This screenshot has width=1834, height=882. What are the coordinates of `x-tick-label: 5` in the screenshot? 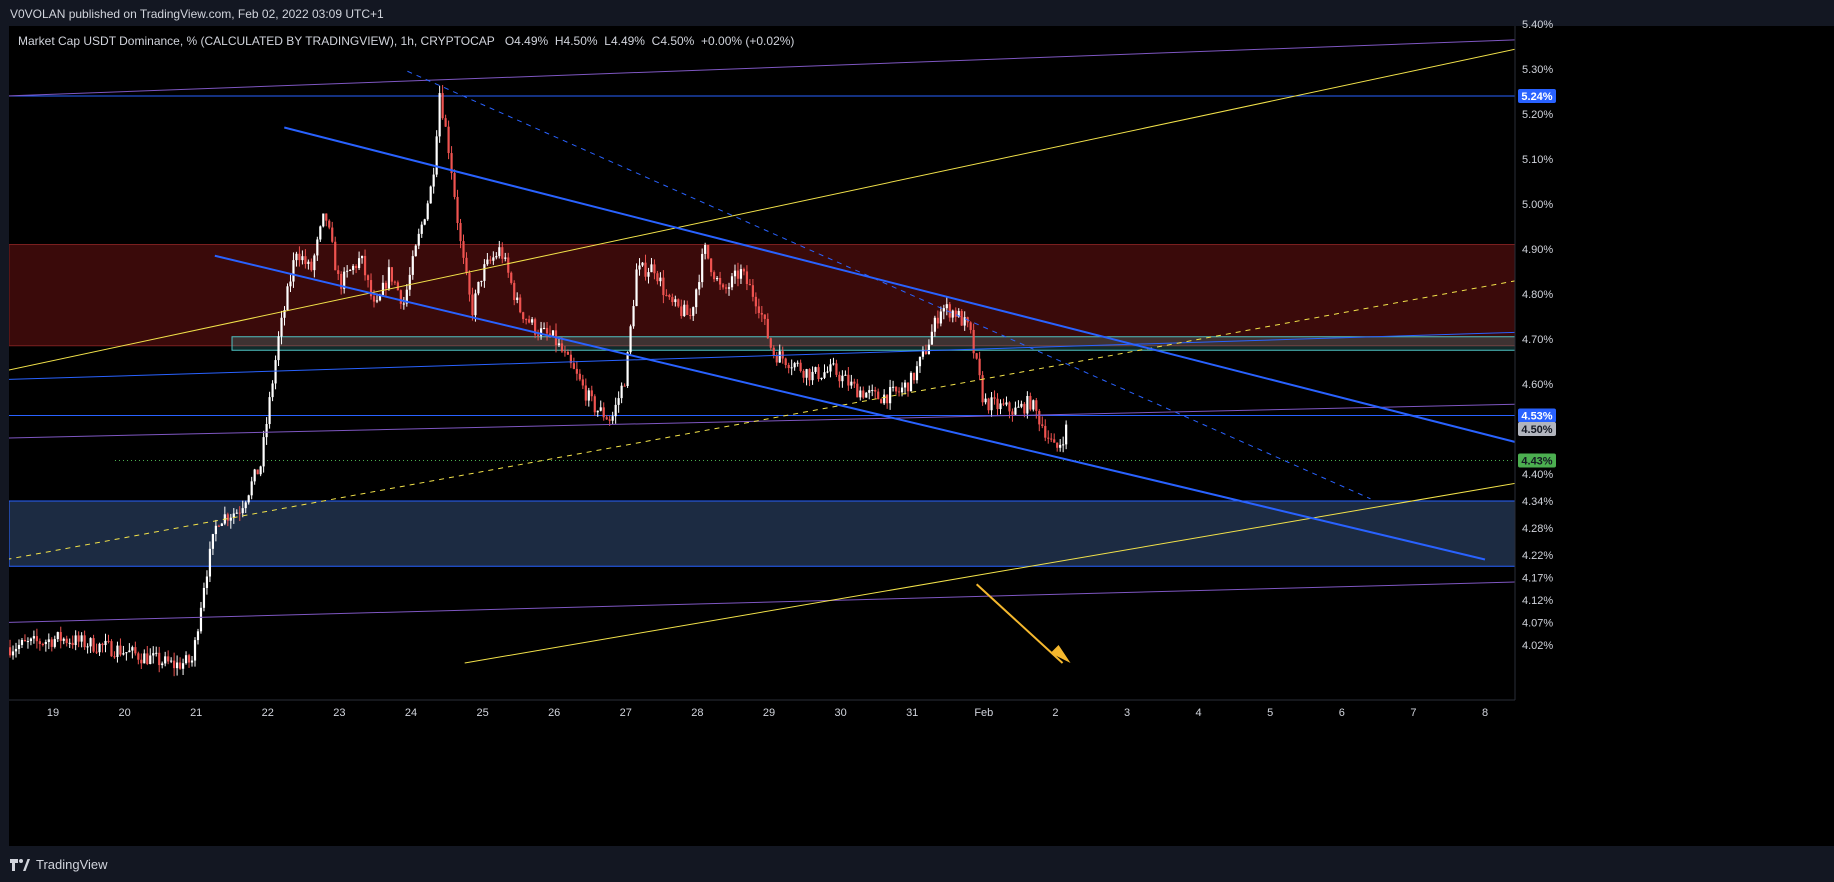 It's located at (1270, 713).